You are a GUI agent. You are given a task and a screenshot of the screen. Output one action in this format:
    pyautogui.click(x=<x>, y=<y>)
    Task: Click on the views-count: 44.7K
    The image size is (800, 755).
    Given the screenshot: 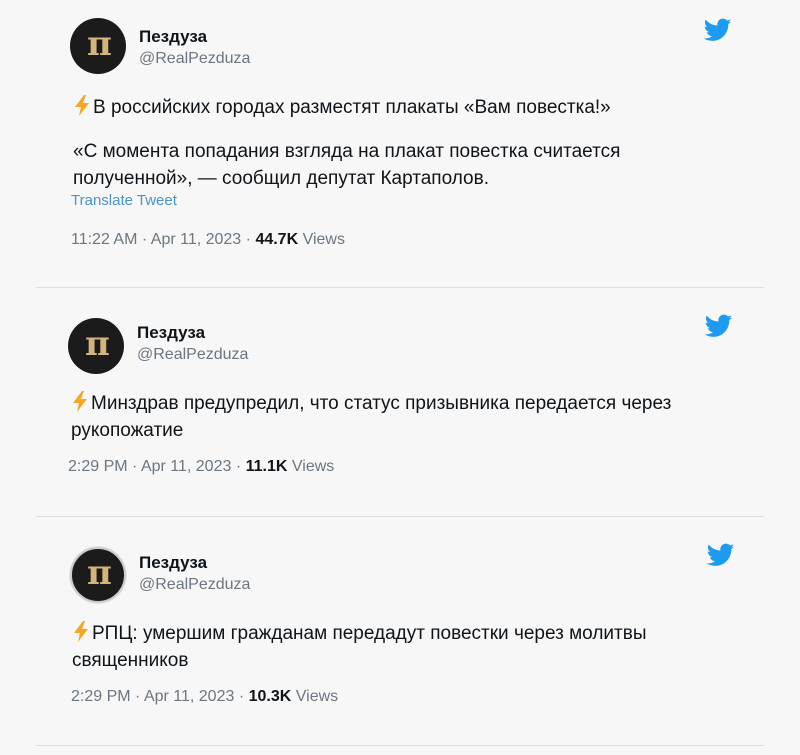 What is the action you would take?
    pyautogui.click(x=276, y=239)
    